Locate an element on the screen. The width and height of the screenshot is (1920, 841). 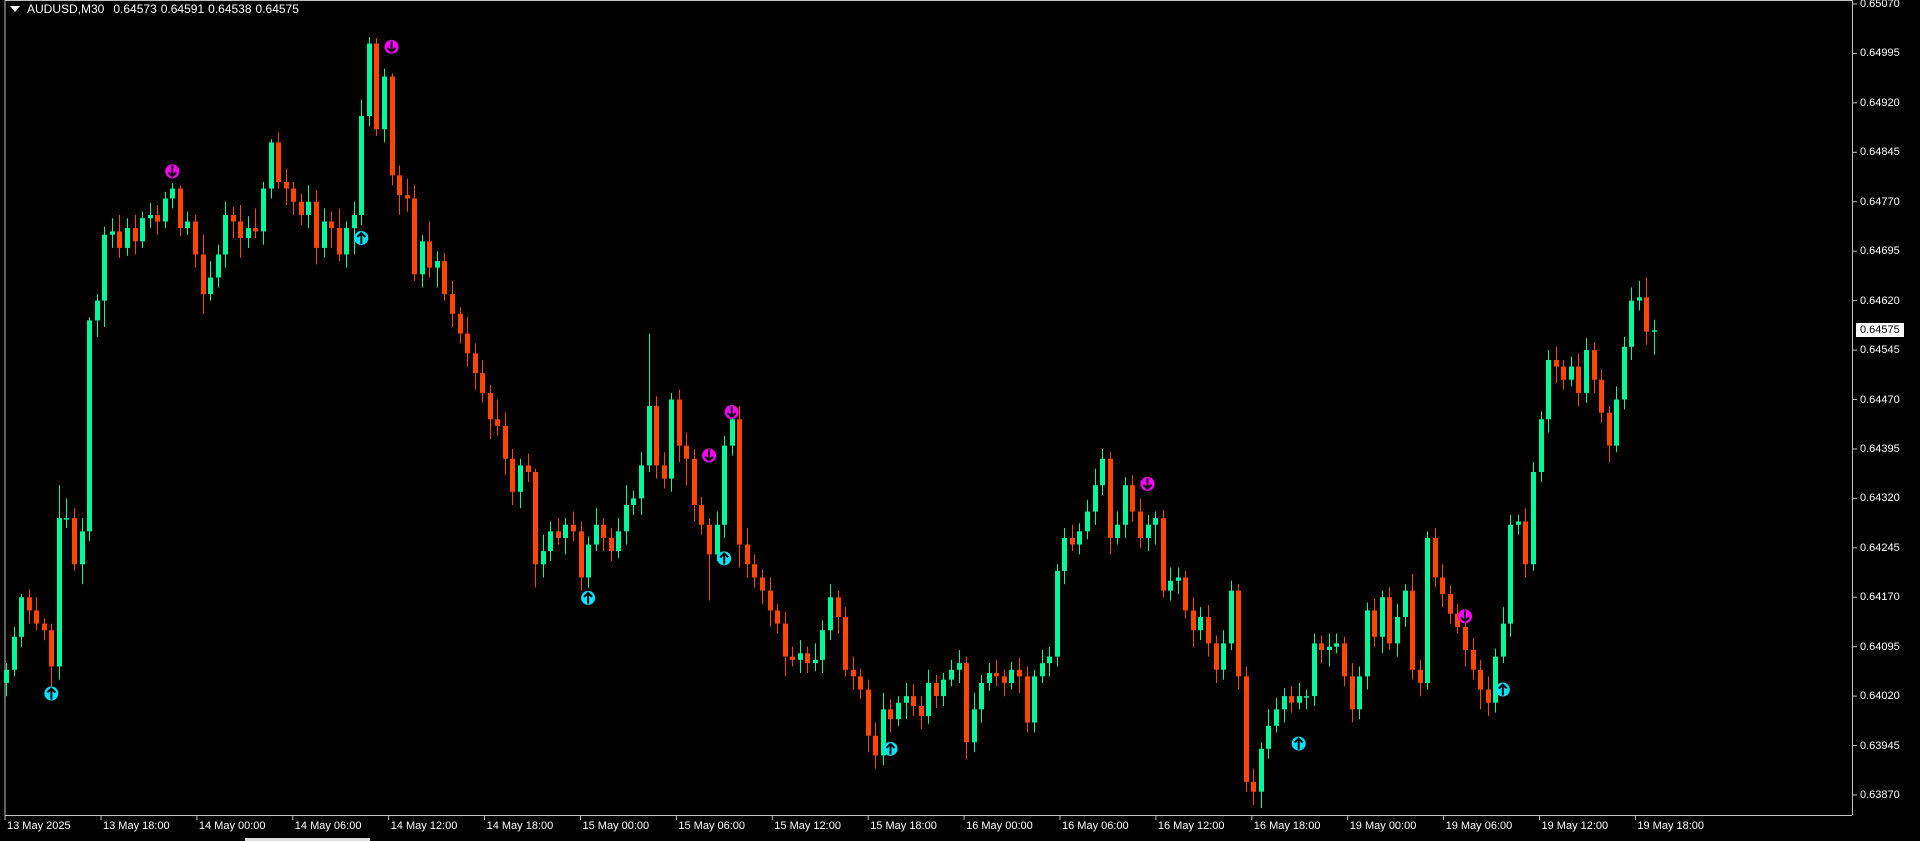
ohlc-open: 0.64573 is located at coordinates (135, 9).